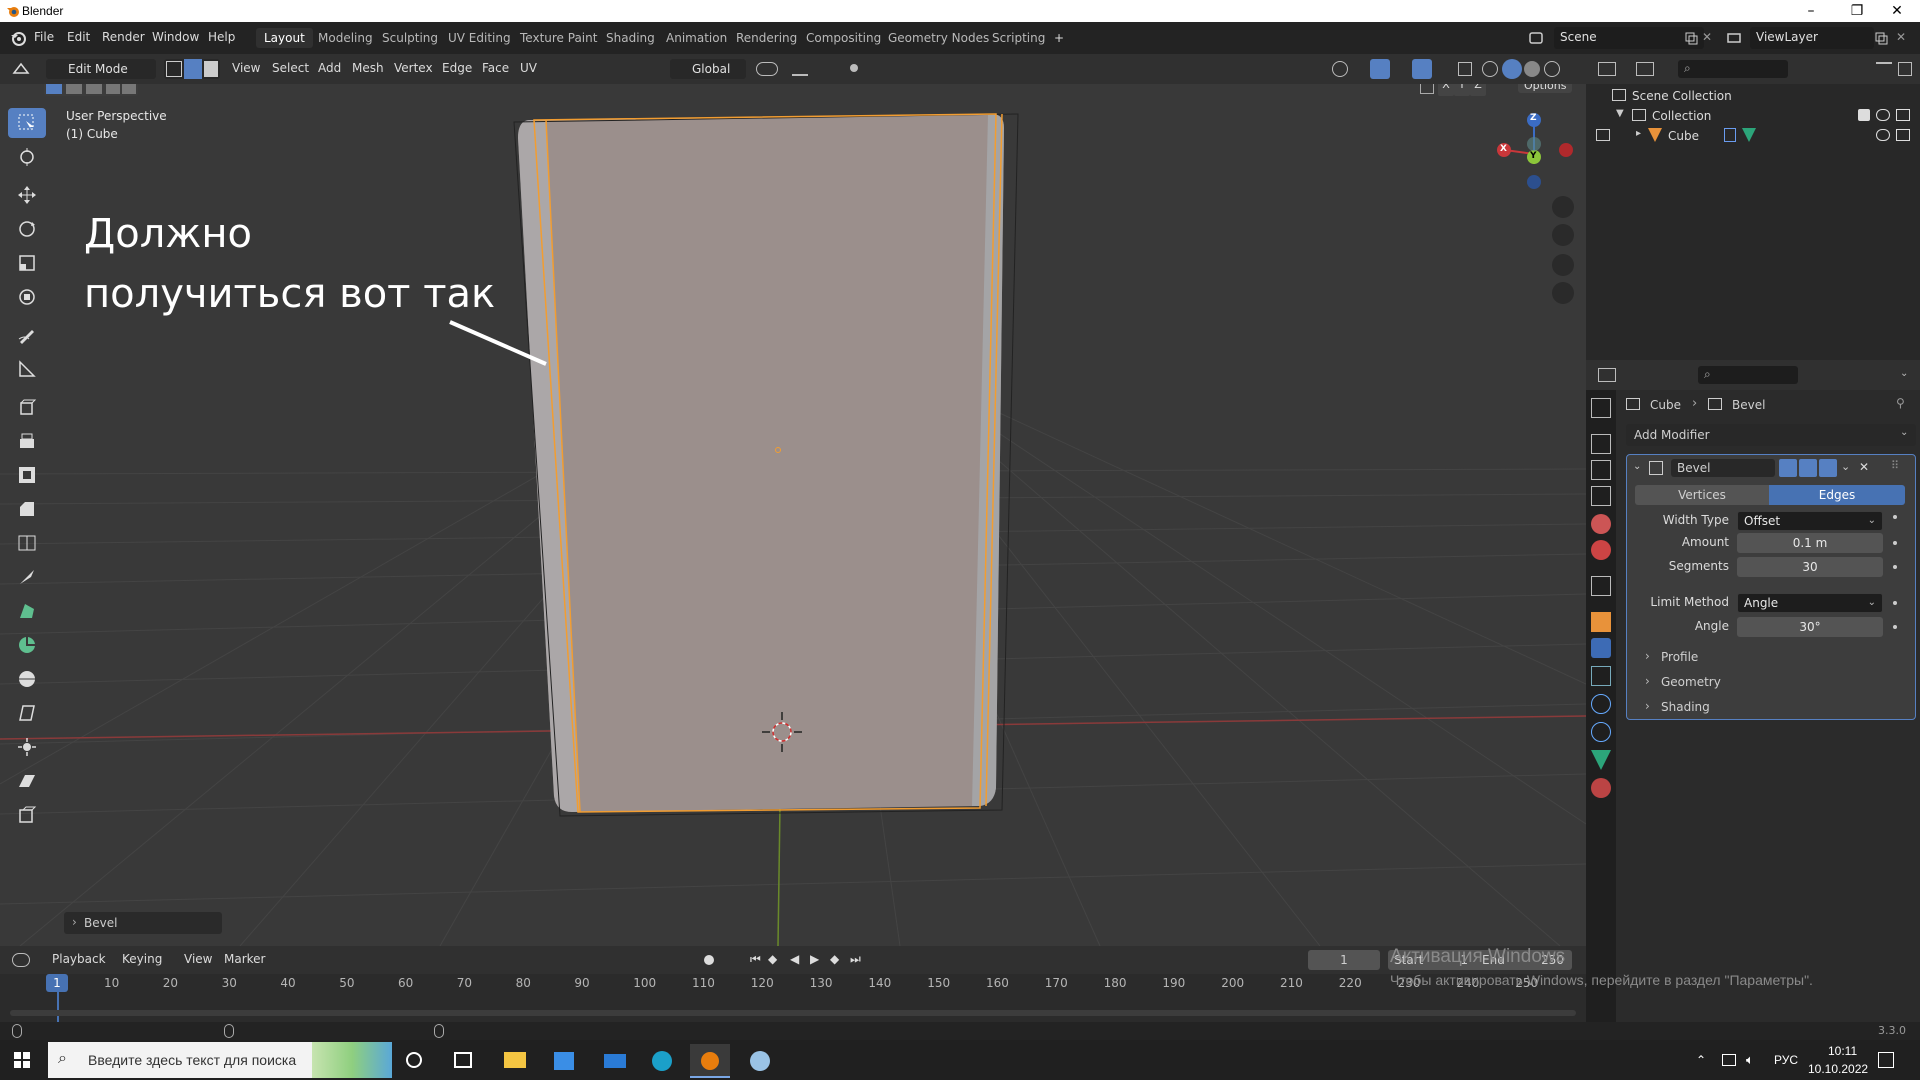  What do you see at coordinates (101, 69) in the screenshot?
I see `mode-selector: Edit Mode` at bounding box center [101, 69].